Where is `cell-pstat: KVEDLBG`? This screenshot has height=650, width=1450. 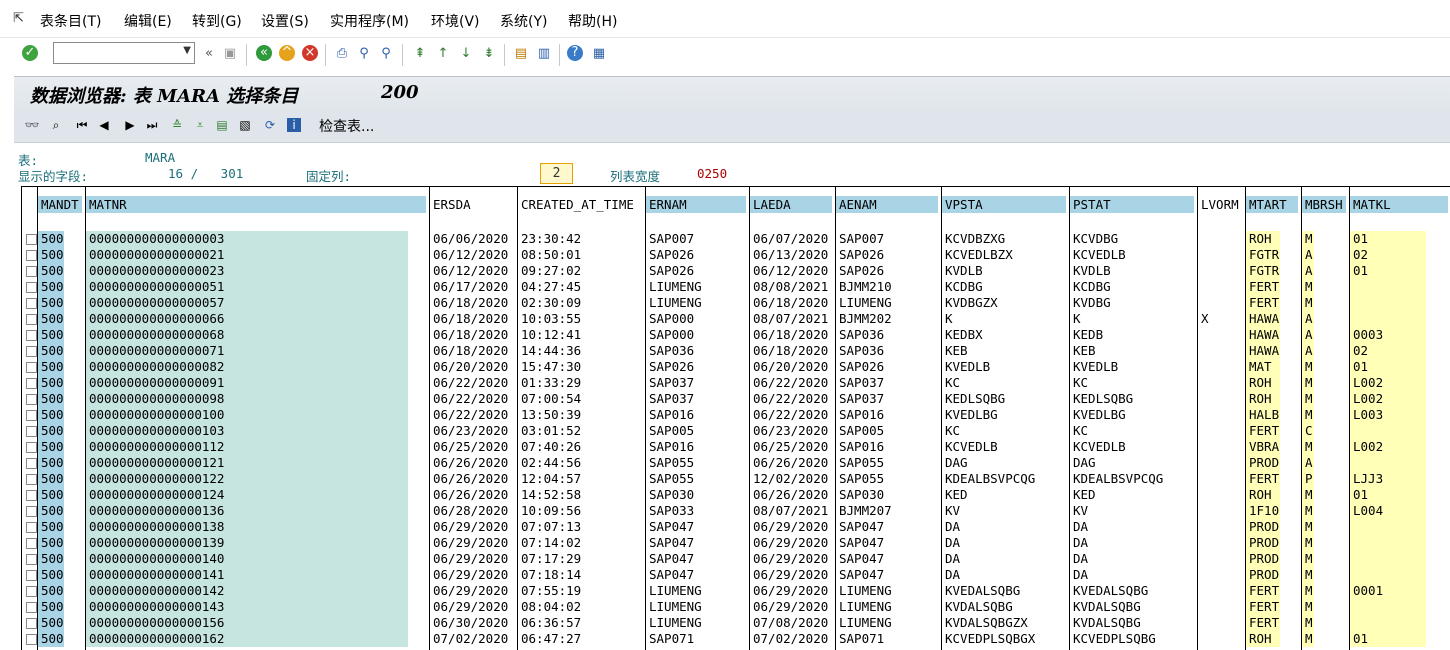 cell-pstat: KVEDLBG is located at coordinates (1132, 415).